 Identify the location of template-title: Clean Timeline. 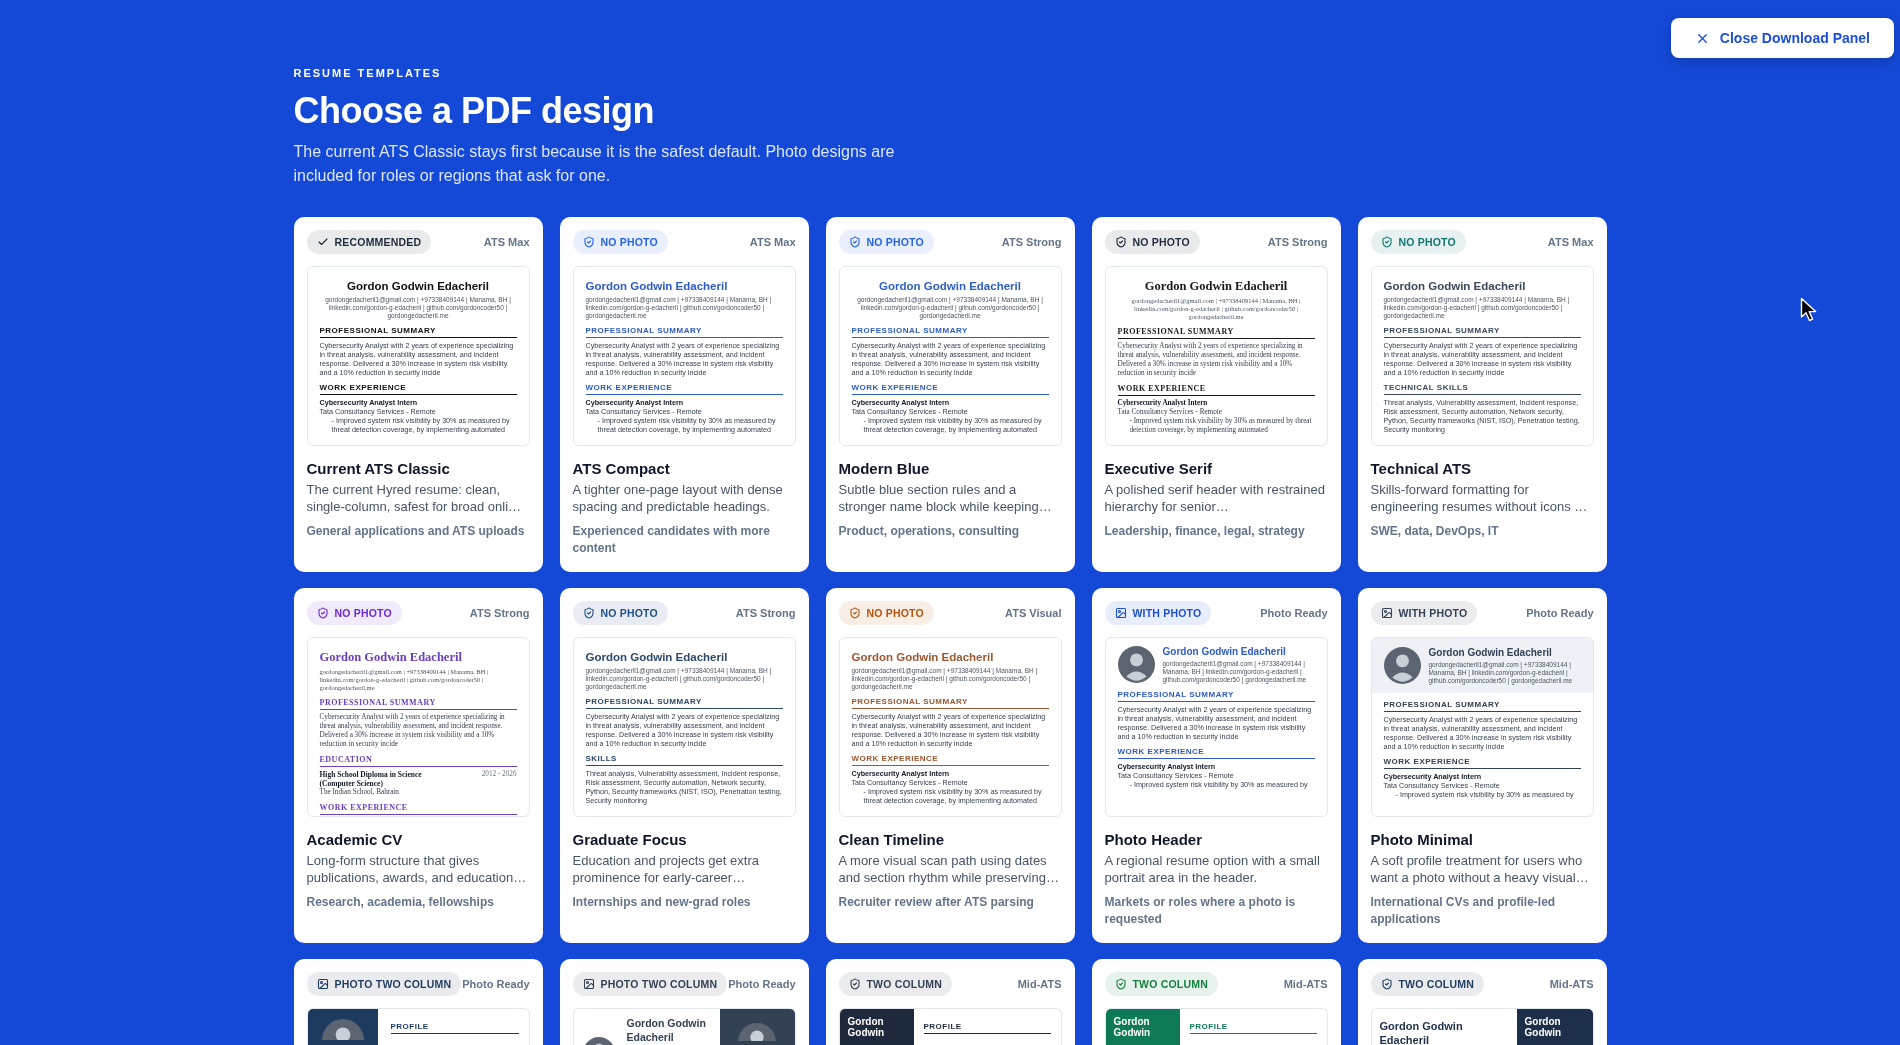
(891, 840).